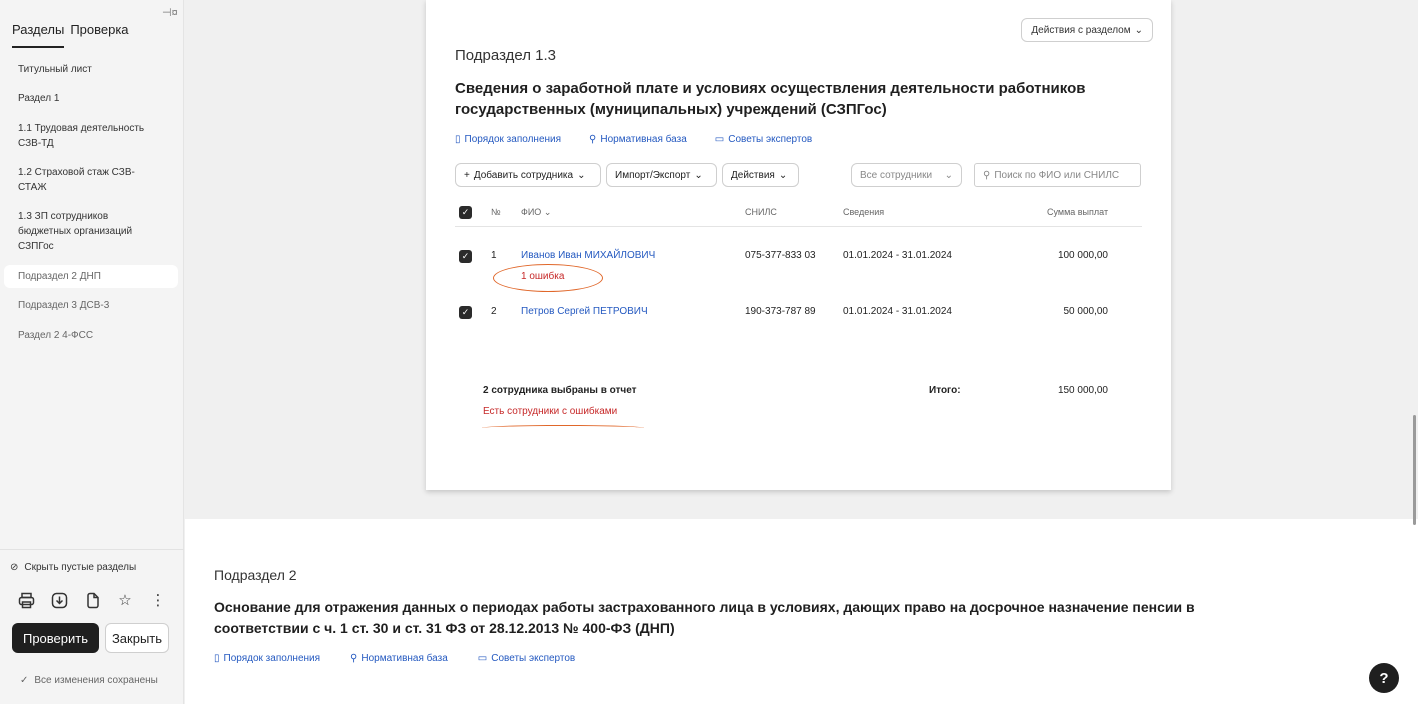 This screenshot has height=704, width=1418. Describe the element at coordinates (494, 255) in the screenshot. I see `row-num: 1` at that location.